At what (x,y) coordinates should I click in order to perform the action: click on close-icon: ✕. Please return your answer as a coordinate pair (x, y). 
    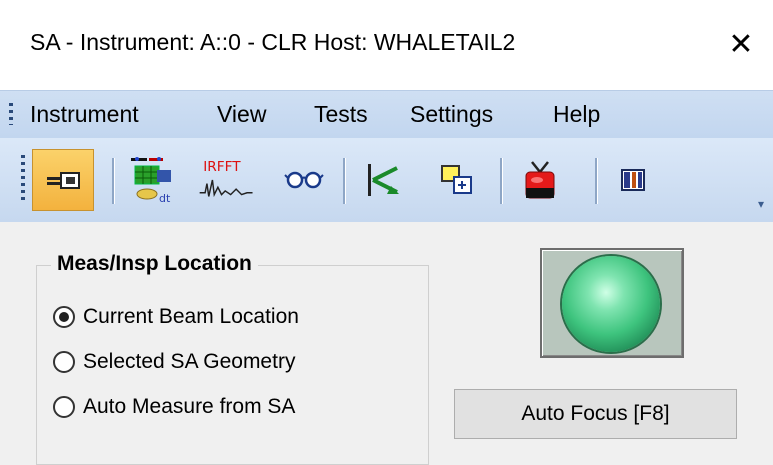
    Looking at the image, I should click on (741, 44).